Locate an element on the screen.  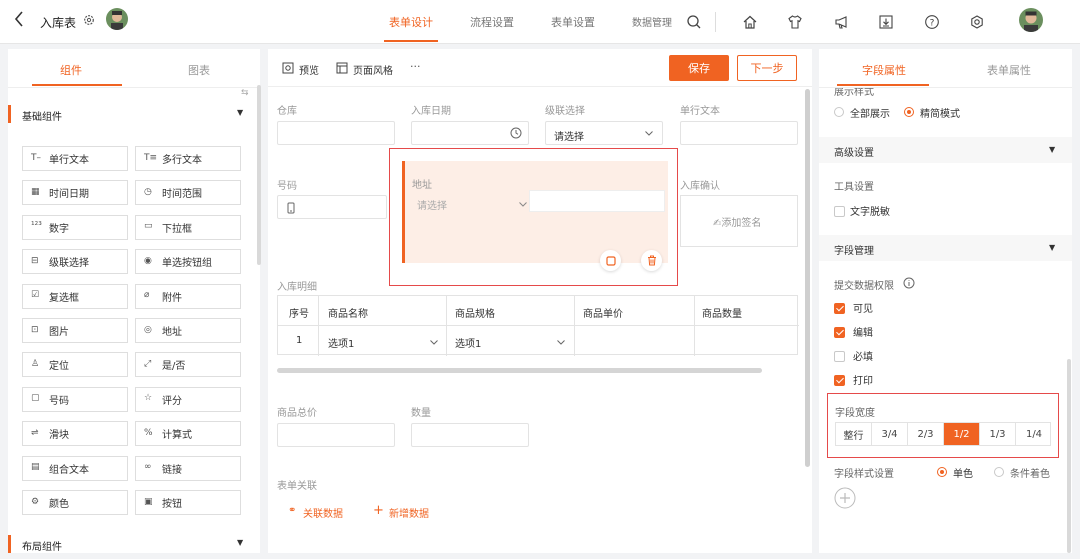
avatar is located at coordinates (117, 19).